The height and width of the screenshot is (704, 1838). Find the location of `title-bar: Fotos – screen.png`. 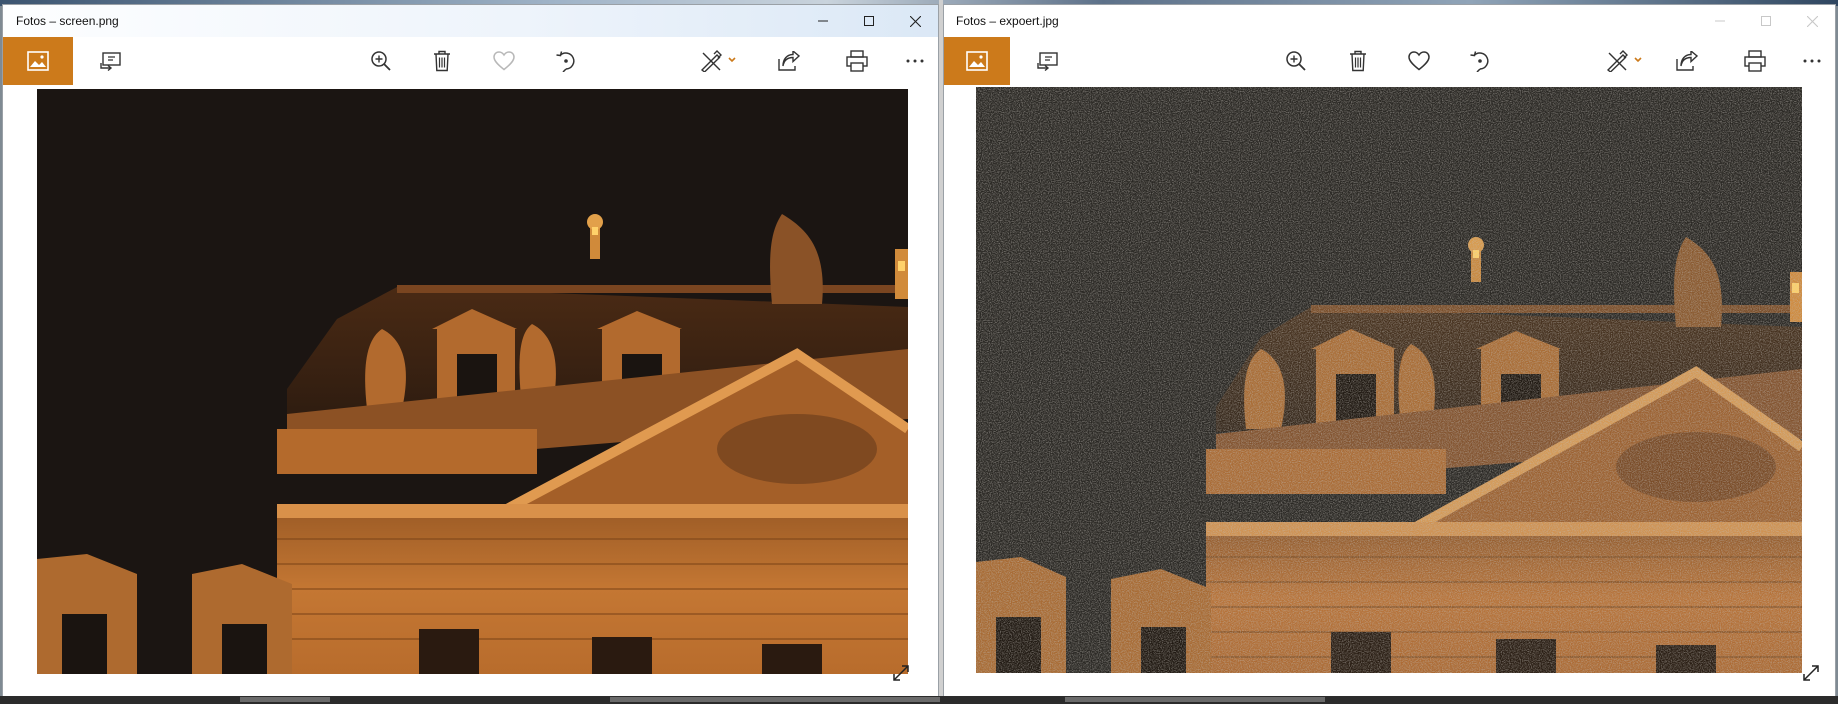

title-bar: Fotos – screen.png is located at coordinates (470, 21).